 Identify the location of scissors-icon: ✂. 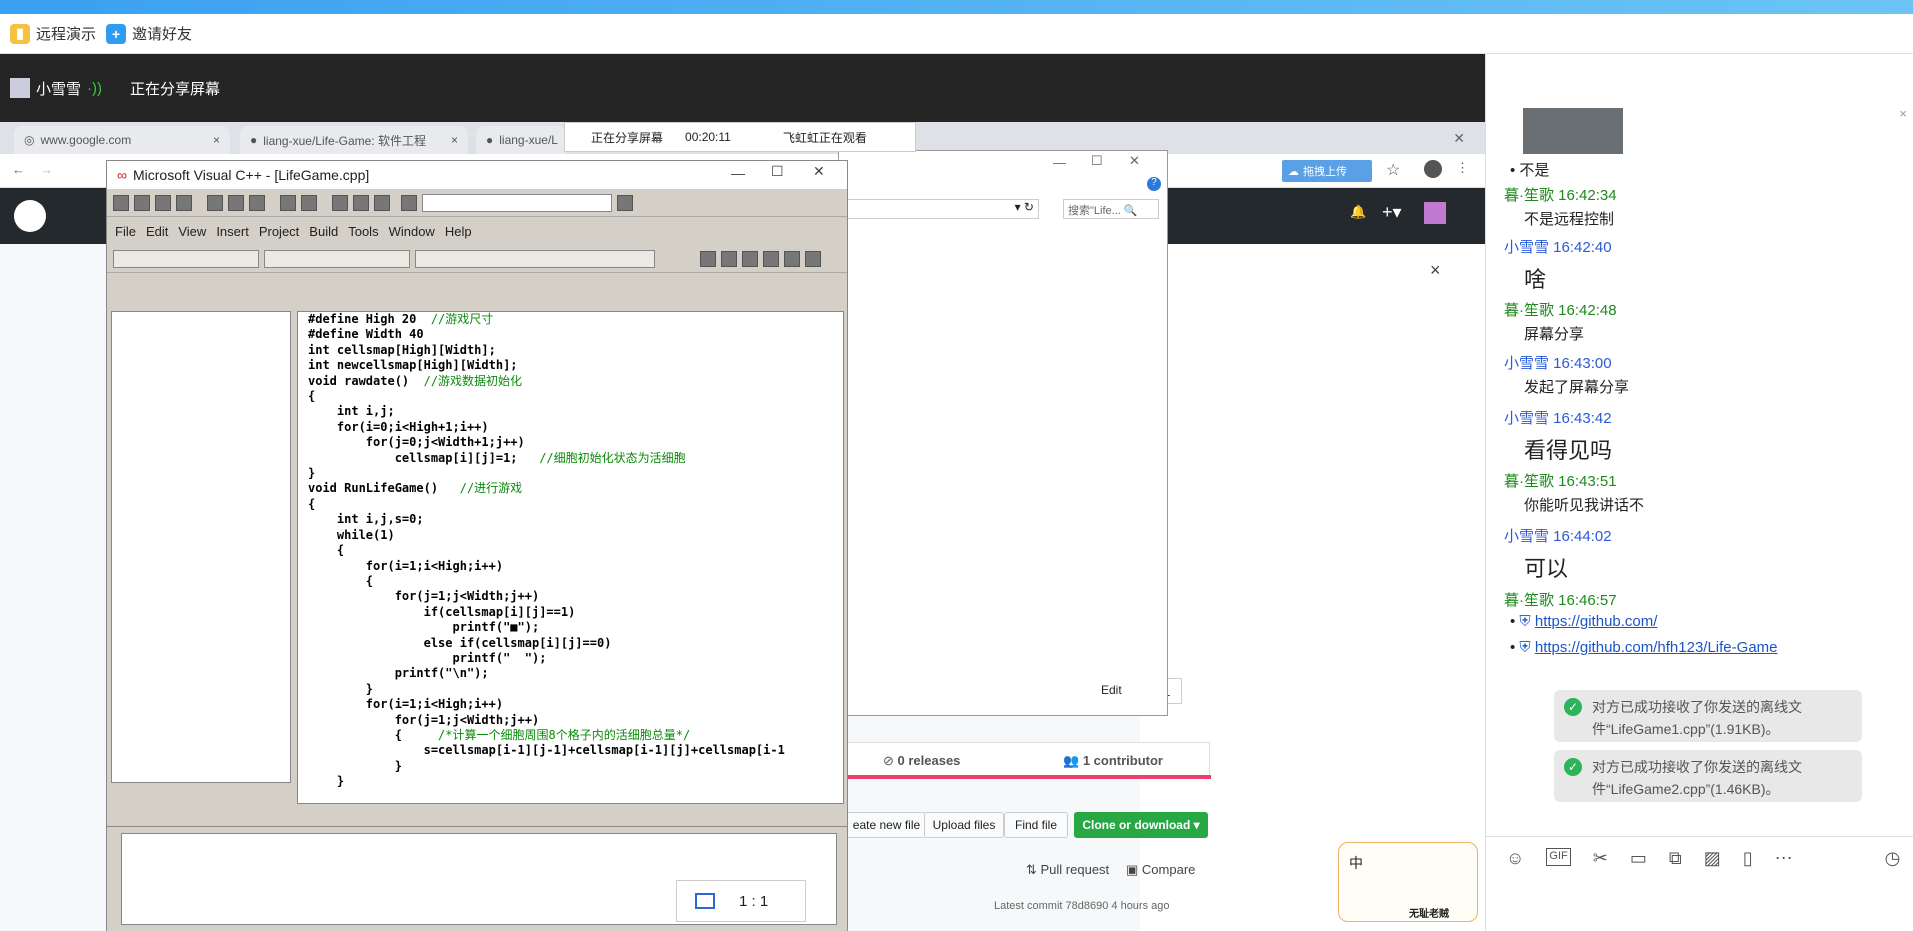
(1600, 858).